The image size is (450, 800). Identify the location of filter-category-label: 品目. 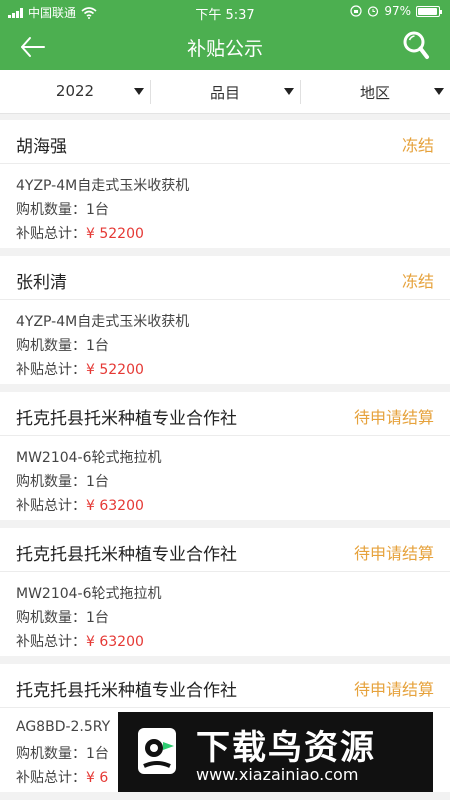
(224, 93).